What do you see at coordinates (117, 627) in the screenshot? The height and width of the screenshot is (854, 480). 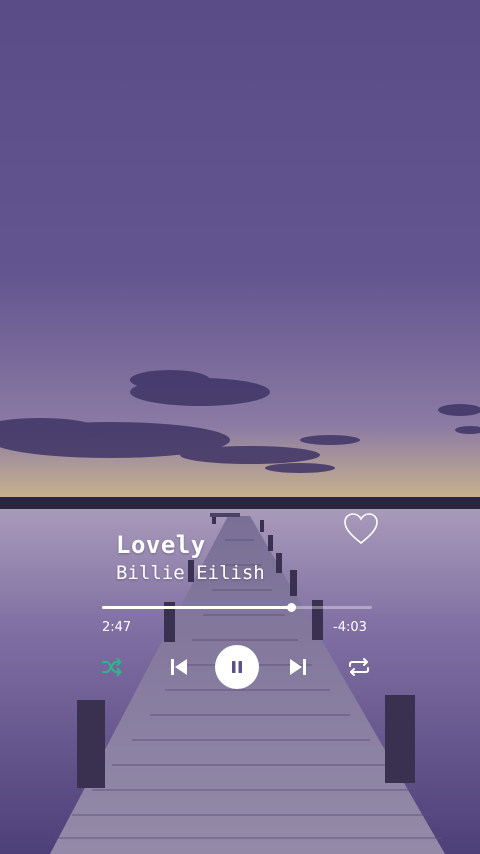 I see `elapsed-time: 2:47` at bounding box center [117, 627].